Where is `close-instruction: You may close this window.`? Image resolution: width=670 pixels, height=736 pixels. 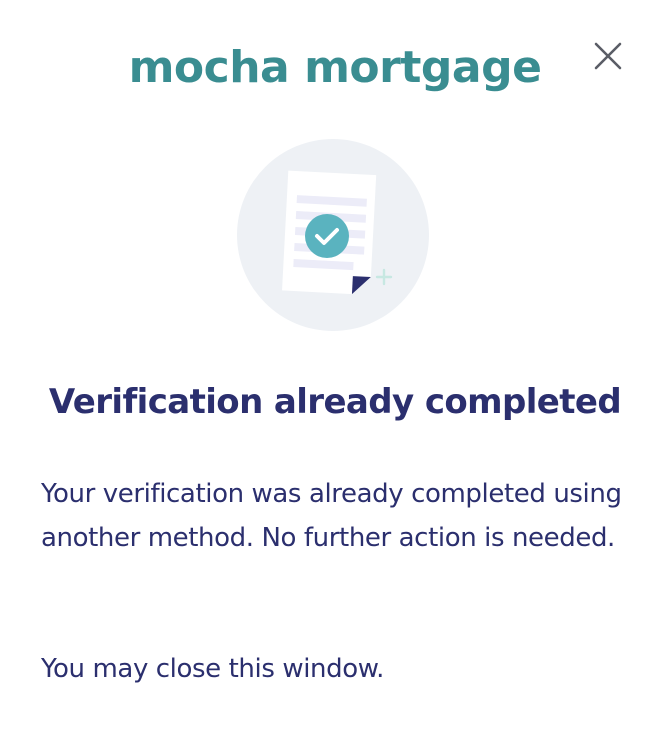
close-instruction: You may close this window. is located at coordinates (213, 669).